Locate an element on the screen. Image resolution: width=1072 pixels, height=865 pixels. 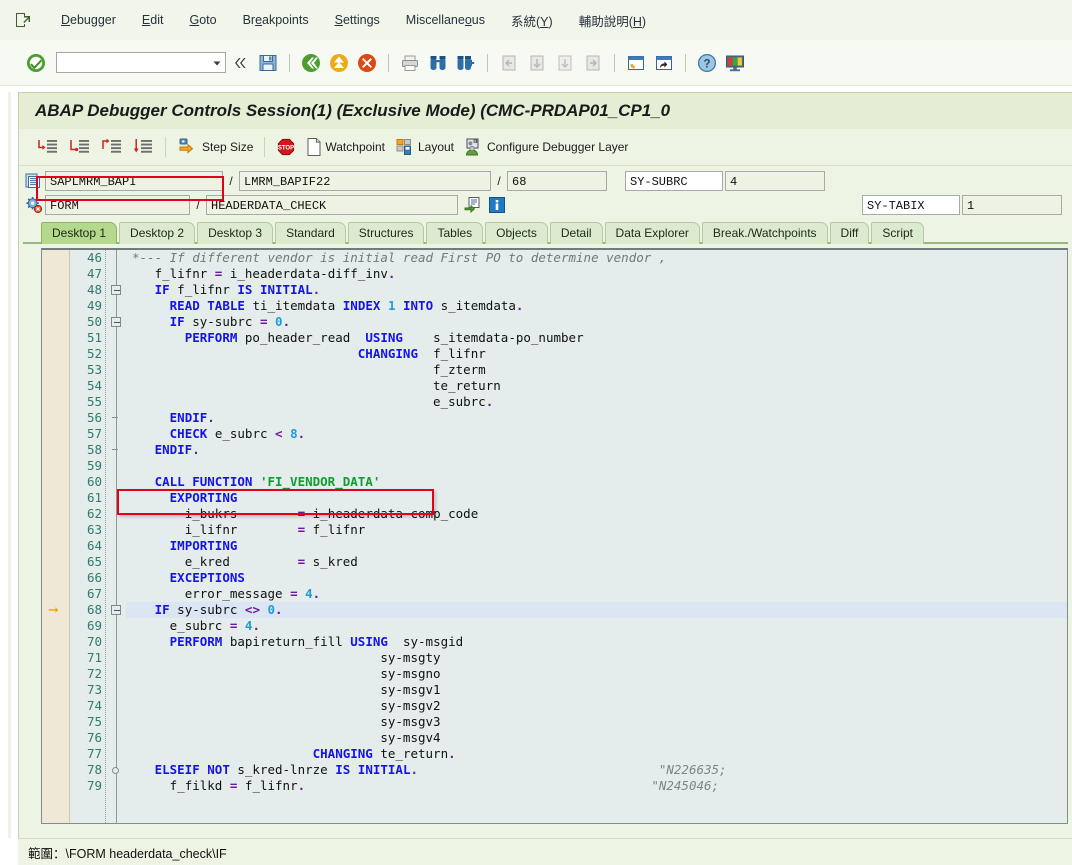
sy-tabix-value: 1 is located at coordinates (1012, 205).